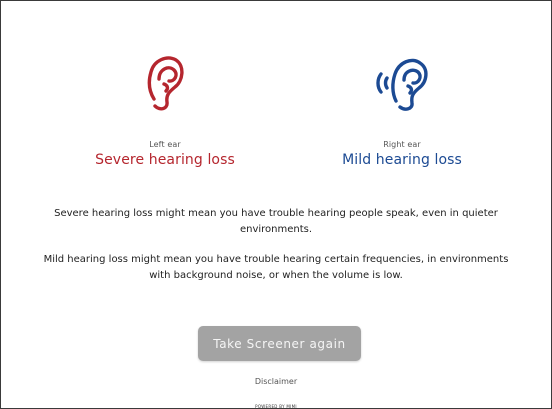 The image size is (552, 409). Describe the element at coordinates (276, 406) in the screenshot. I see `powered-by-footer: POWERED BY MIMI` at that location.